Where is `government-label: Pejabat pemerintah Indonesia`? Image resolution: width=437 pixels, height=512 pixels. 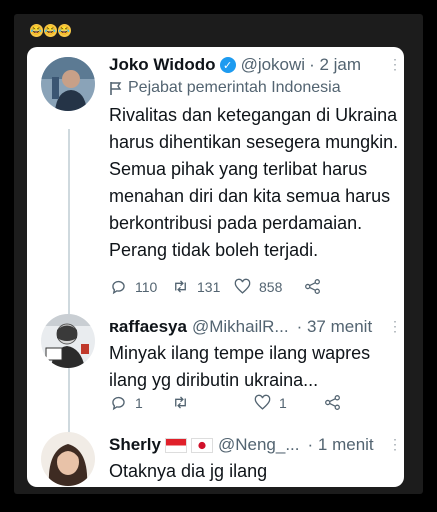 government-label: Pejabat pemerintah Indonesia is located at coordinates (225, 88).